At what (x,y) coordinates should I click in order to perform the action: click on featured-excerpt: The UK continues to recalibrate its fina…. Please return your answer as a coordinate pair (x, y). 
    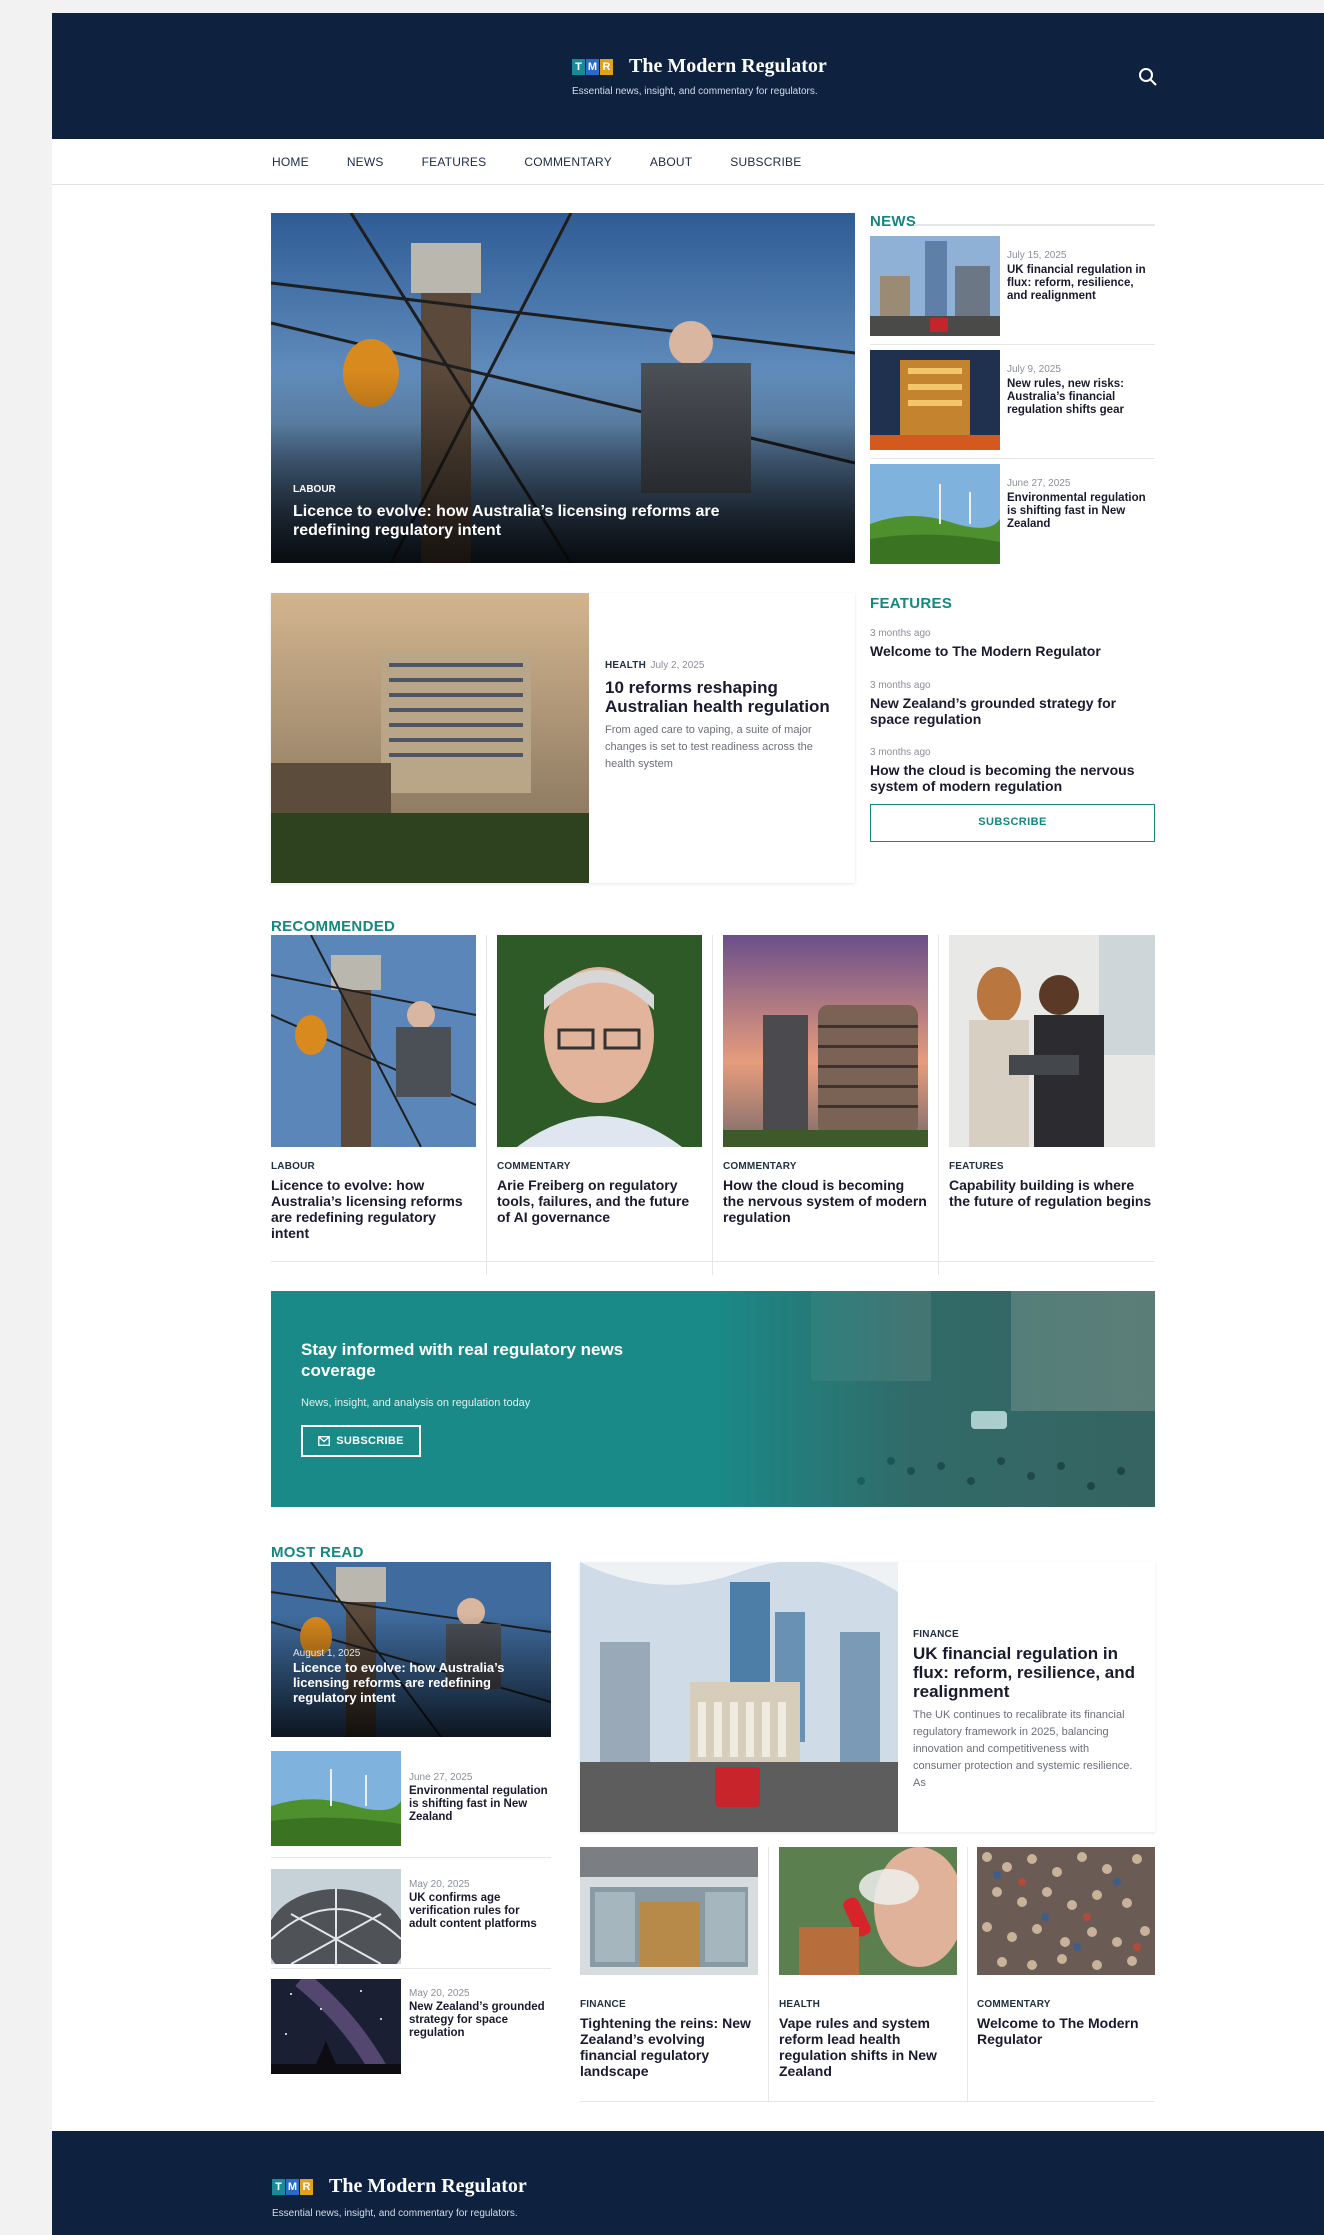
    Looking at the image, I should click on (1023, 1749).